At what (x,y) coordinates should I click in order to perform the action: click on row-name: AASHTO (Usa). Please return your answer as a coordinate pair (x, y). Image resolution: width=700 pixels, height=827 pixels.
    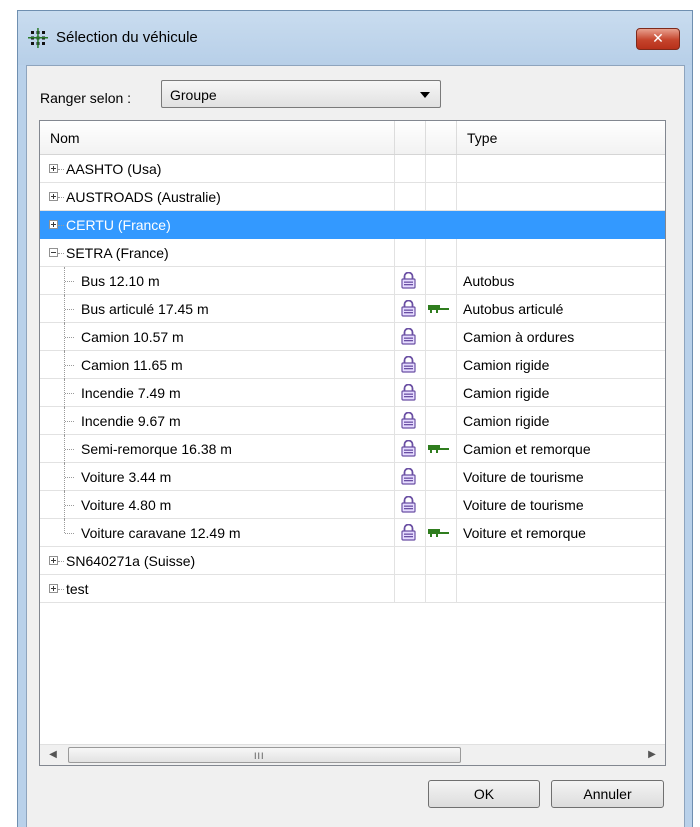
    Looking at the image, I should click on (114, 169).